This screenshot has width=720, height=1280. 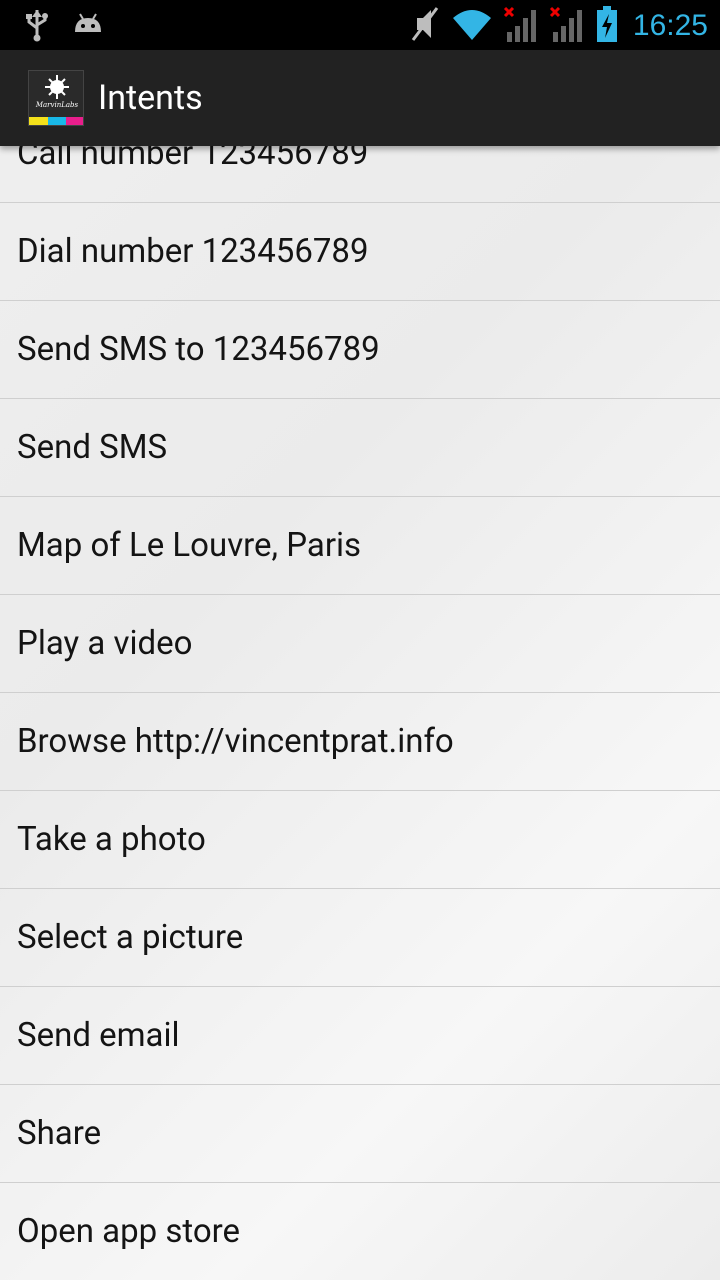 What do you see at coordinates (92, 447) in the screenshot?
I see `list-item-label: Send SMS` at bounding box center [92, 447].